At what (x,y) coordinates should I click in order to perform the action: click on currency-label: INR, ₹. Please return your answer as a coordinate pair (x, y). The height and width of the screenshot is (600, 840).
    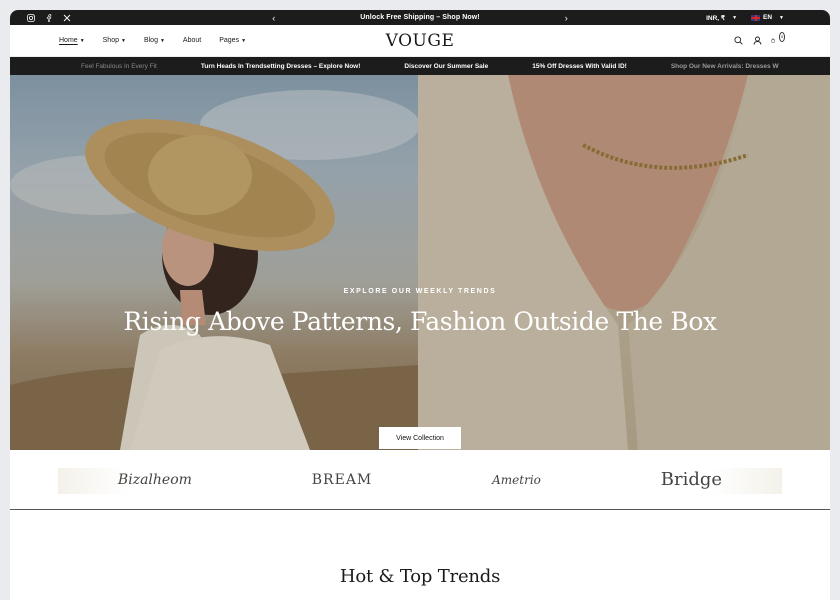
    Looking at the image, I should click on (716, 18).